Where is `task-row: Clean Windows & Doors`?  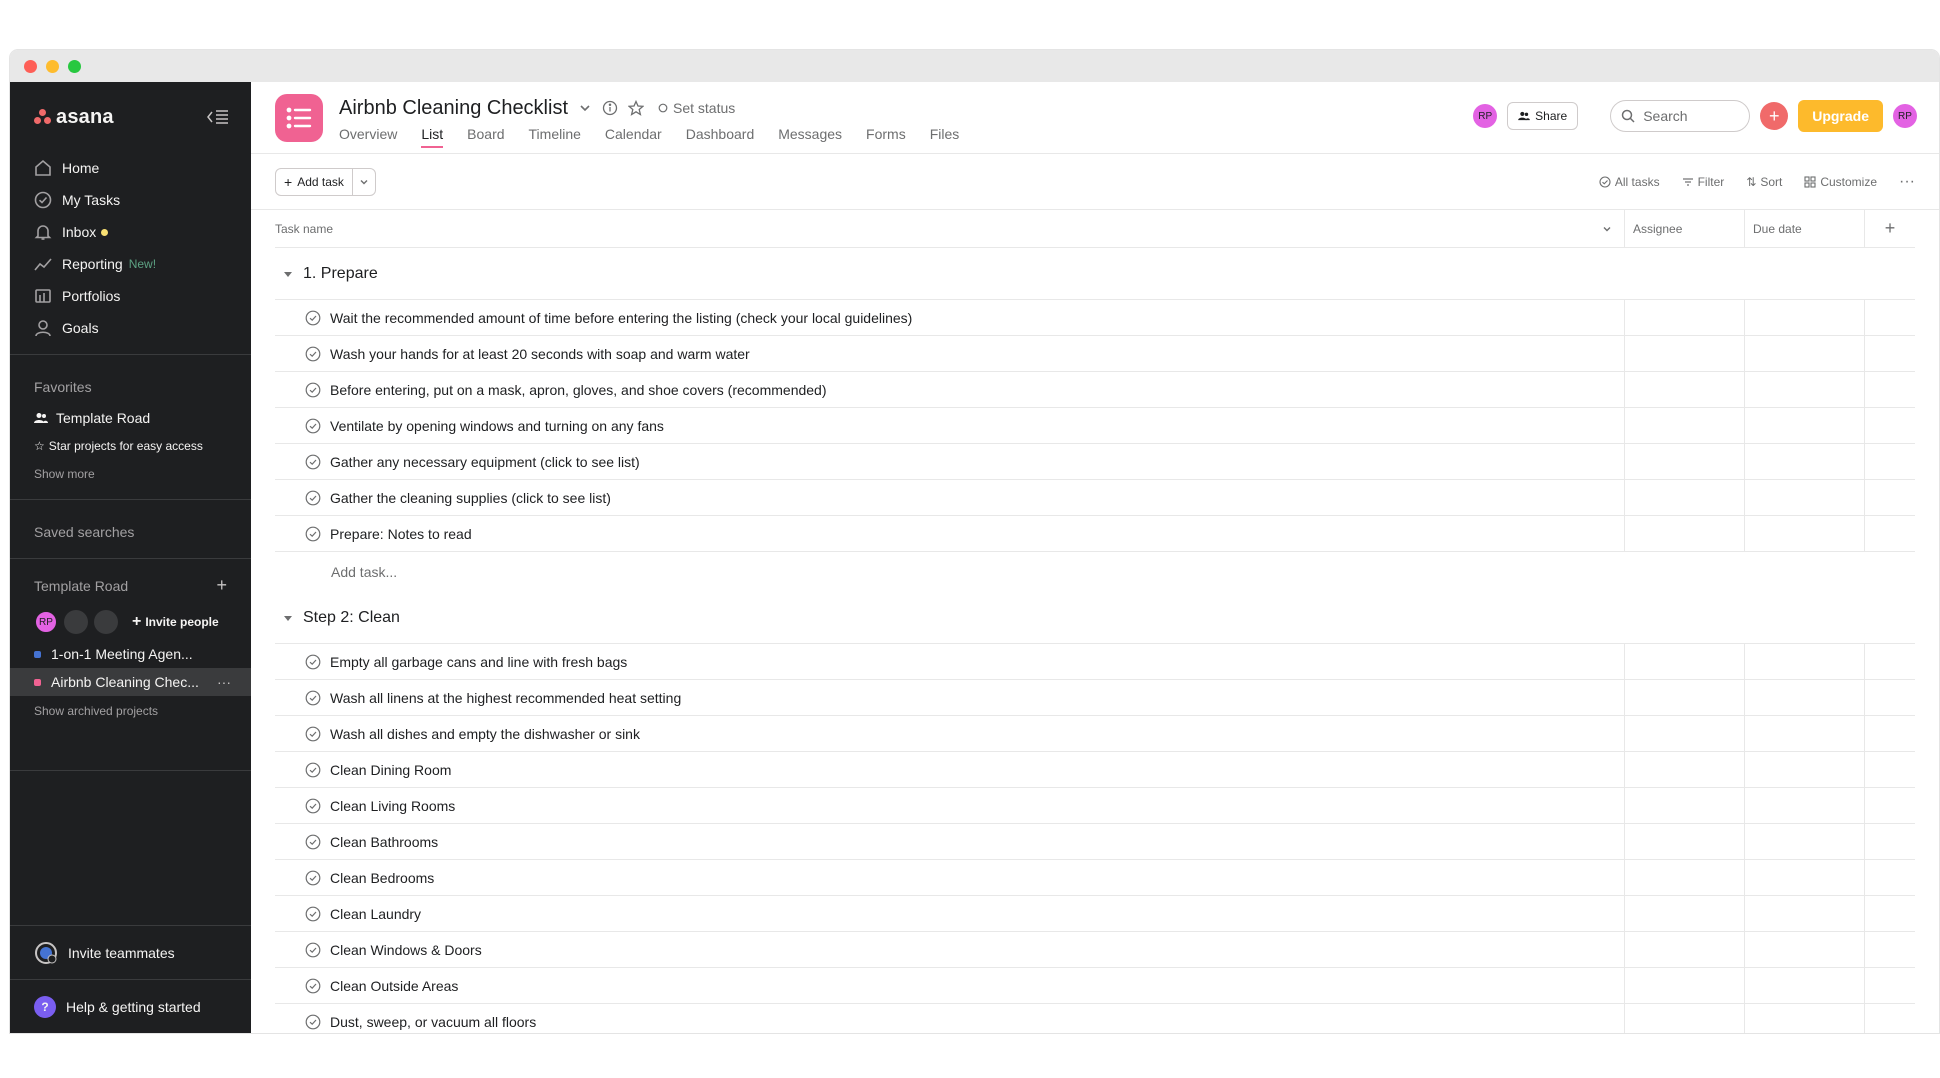 task-row: Clean Windows & Doors is located at coordinates (1095, 950).